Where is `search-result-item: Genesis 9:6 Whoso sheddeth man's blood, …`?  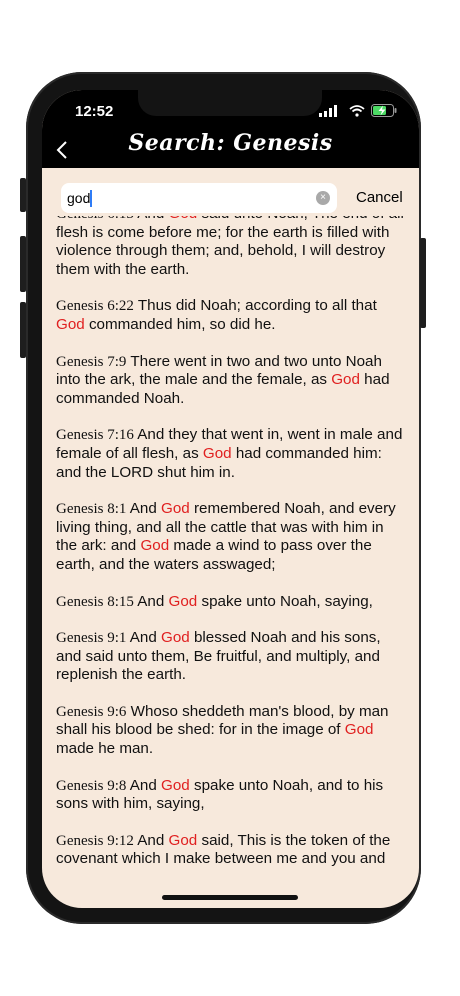 search-result-item: Genesis 9:6 Whoso sheddeth man's blood, … is located at coordinates (231, 731).